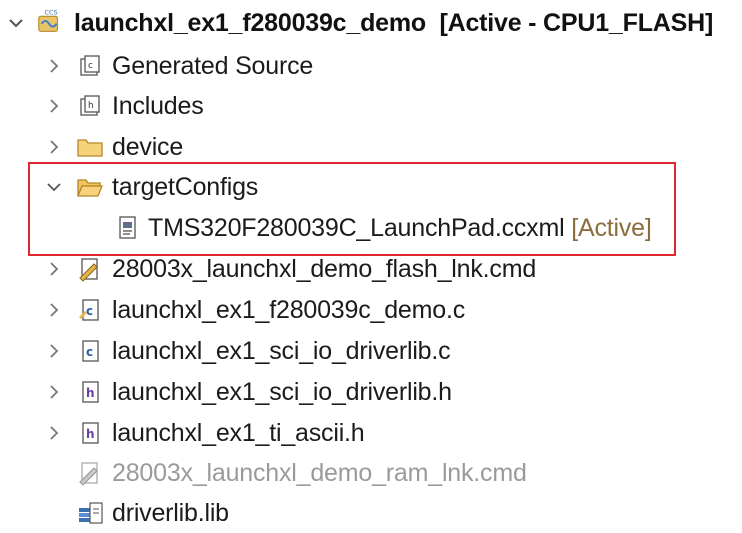 The image size is (742, 533). Describe the element at coordinates (356, 227) in the screenshot. I see `tree-item-label: TMS320F280039C_LaunchPad.ccxml` at that location.